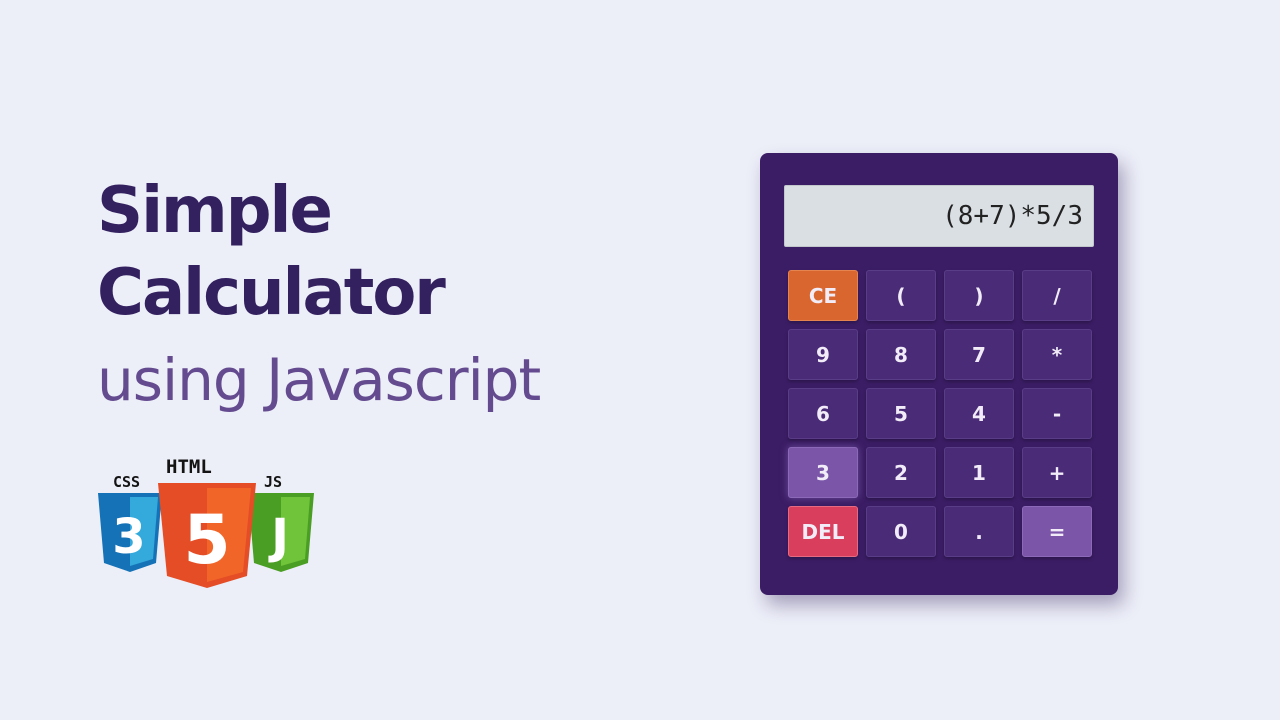  I want to click on digit-2-button: 2, so click(901, 472).